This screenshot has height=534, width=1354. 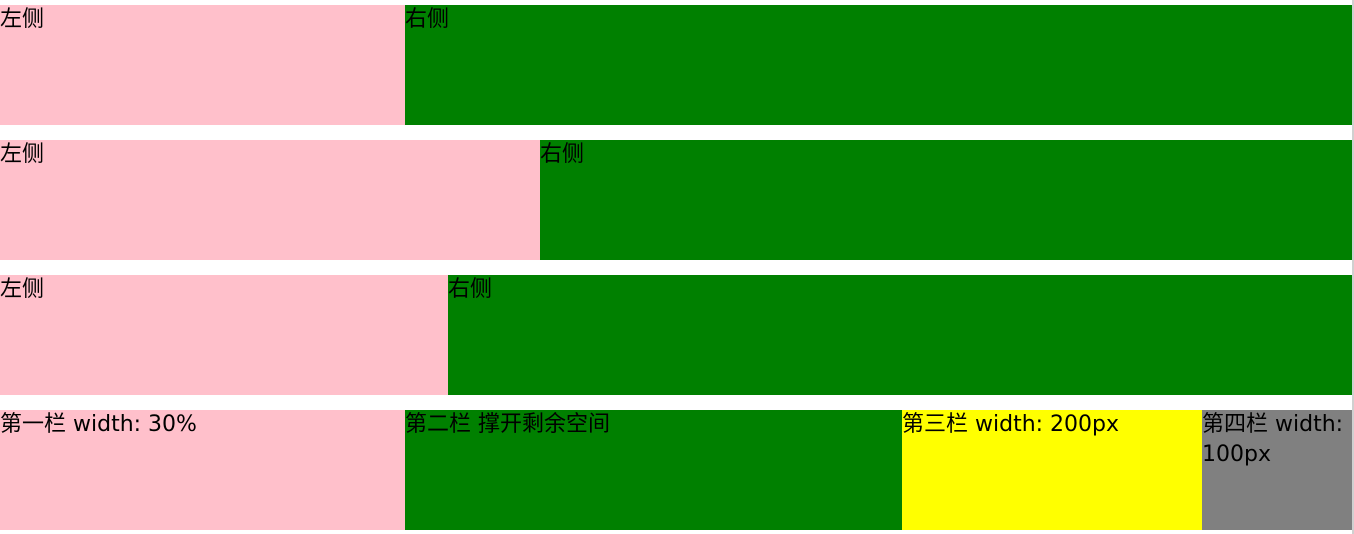 What do you see at coordinates (1052, 470) in the screenshot?
I see `column-3: 第三栏 width: 200px` at bounding box center [1052, 470].